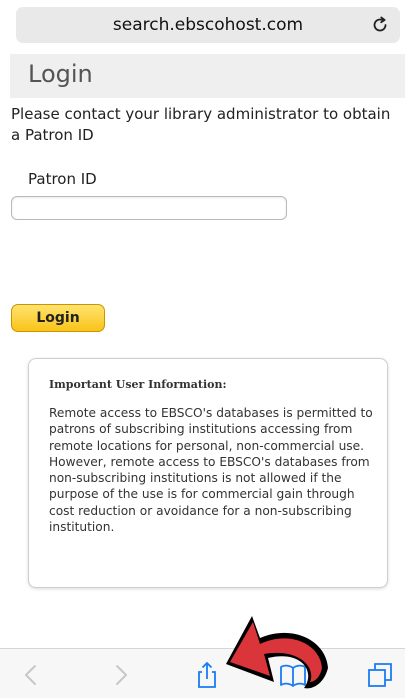 Image resolution: width=405 pixels, height=698 pixels. Describe the element at coordinates (58, 318) in the screenshot. I see `login-button: Login` at that location.